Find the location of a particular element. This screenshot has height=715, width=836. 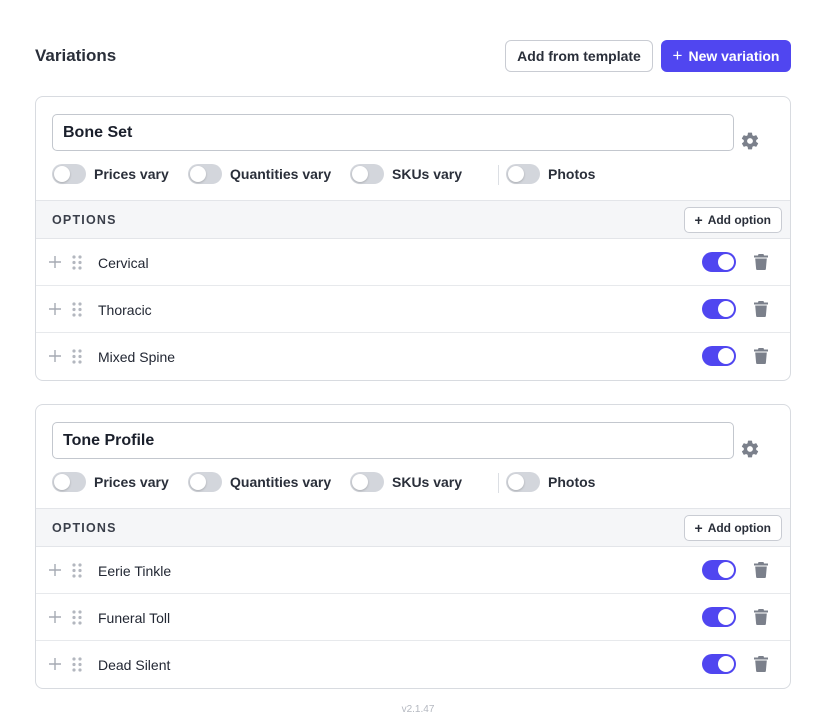

option-label: Thoracic is located at coordinates (125, 310).